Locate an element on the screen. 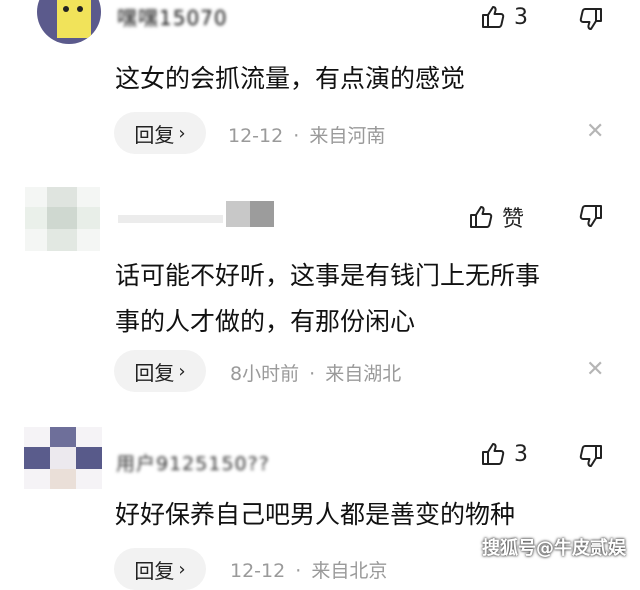 The image size is (640, 590). username: 嘿嘿15070 is located at coordinates (172, 16).